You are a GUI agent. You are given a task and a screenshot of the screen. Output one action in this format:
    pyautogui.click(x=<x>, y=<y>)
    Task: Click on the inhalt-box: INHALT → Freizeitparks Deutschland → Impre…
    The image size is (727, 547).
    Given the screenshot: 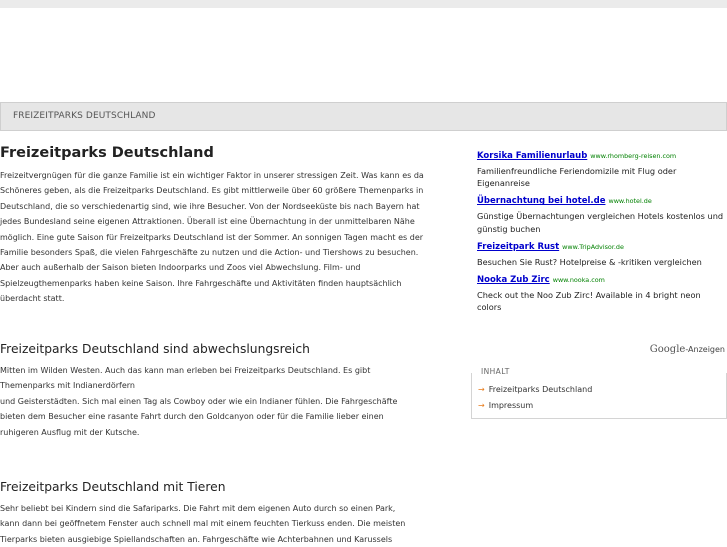 What is the action you would take?
    pyautogui.click(x=599, y=393)
    